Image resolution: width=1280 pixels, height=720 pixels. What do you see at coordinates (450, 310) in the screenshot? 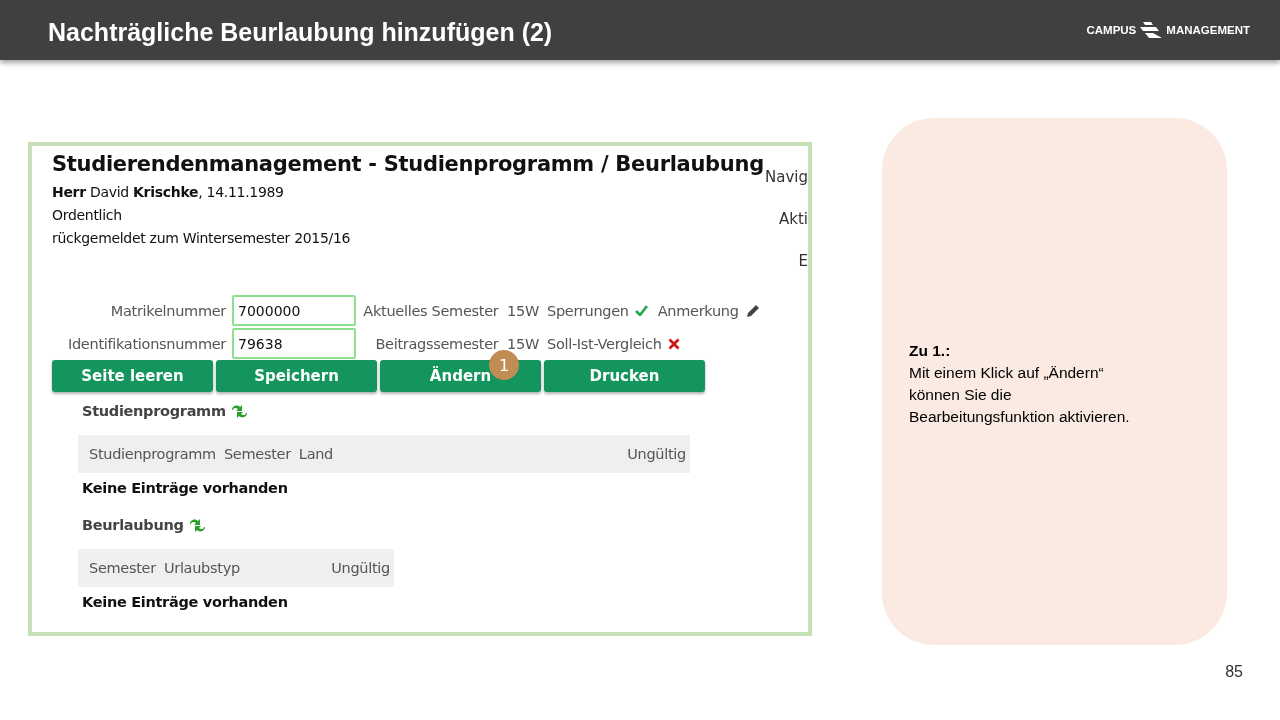
I see `semester-info: Aktuelles Semester 15W` at bounding box center [450, 310].